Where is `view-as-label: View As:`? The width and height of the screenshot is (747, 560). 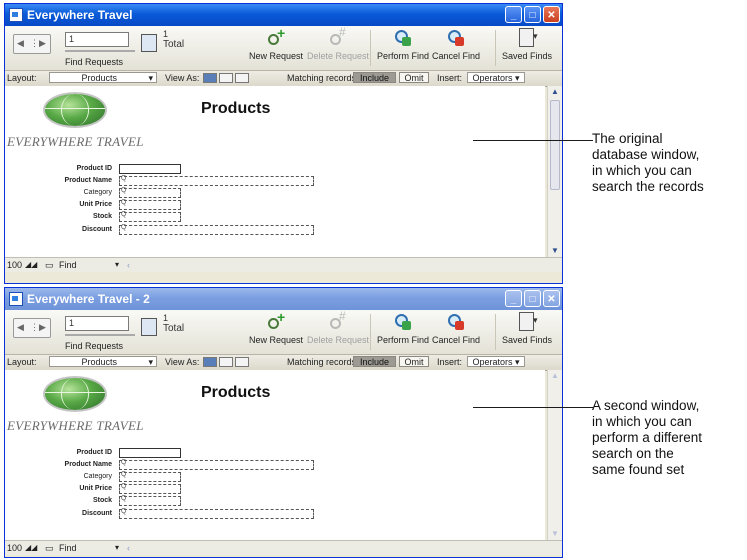 view-as-label: View As: is located at coordinates (182, 362).